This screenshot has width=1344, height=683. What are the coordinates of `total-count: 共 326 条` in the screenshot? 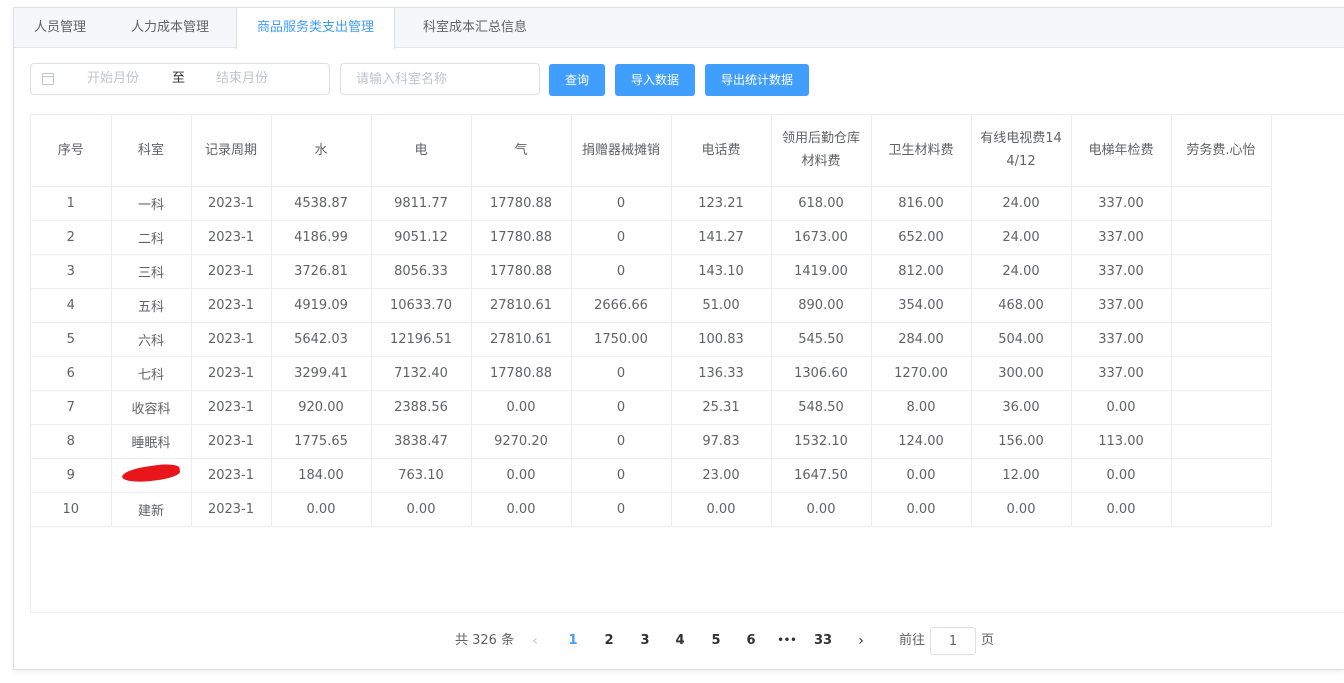 It's located at (485, 640).